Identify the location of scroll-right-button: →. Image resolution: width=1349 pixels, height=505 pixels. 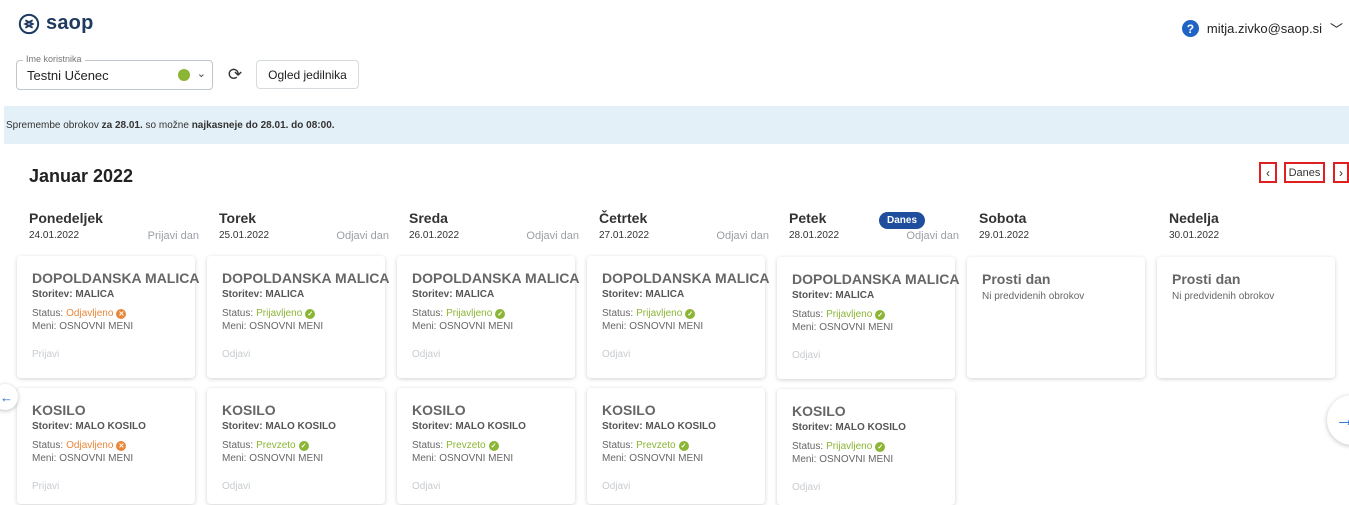
(1338, 420).